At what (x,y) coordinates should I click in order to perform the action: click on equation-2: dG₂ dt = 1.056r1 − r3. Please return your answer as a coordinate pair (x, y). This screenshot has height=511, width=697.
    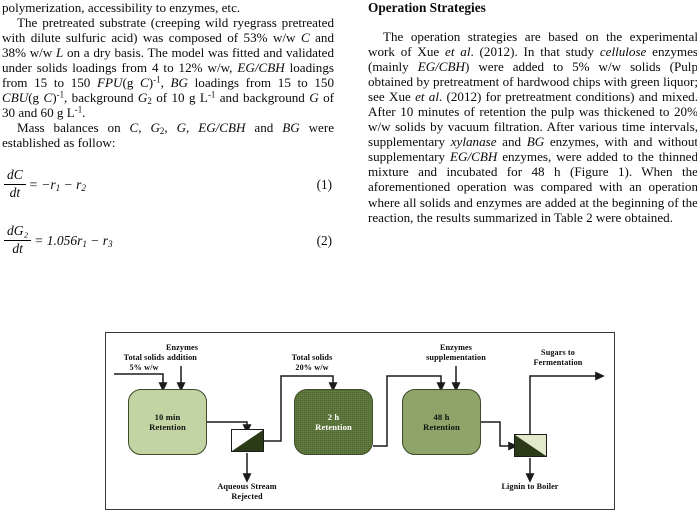
    Looking at the image, I should click on (58, 240).